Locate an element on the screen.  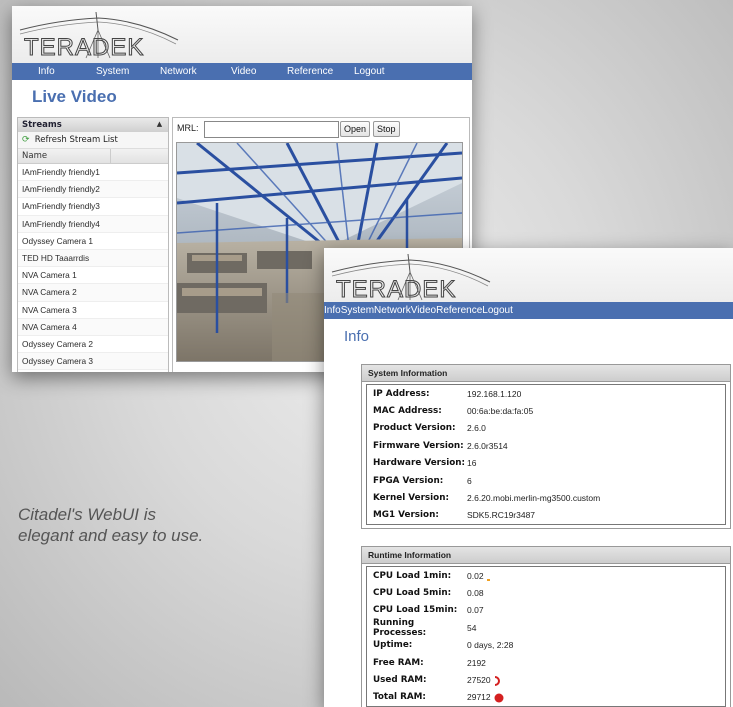
refresh-label: Refresh Stream List is located at coordinates (76, 140).